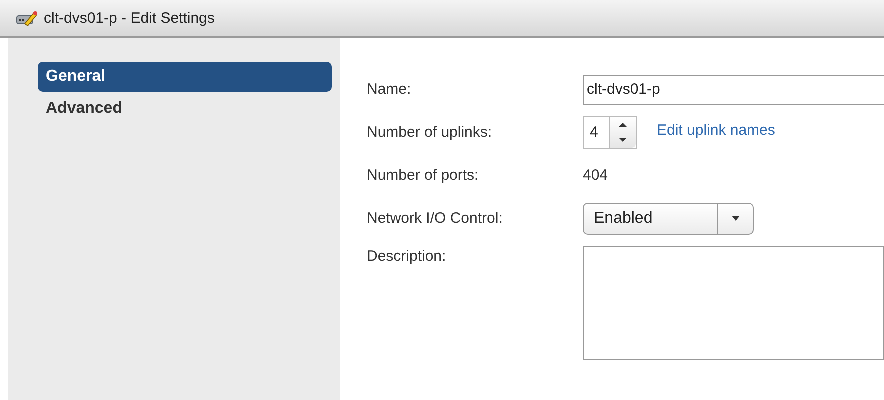 This screenshot has height=400, width=884. Describe the element at coordinates (389, 89) in the screenshot. I see `field-label: Name:` at that location.